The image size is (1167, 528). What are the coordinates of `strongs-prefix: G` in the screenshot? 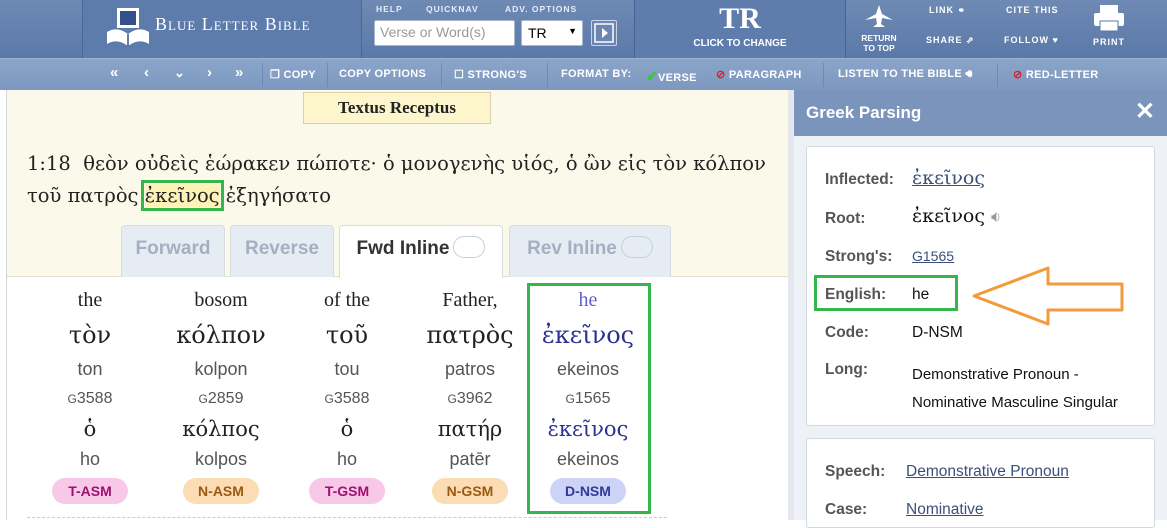 It's located at (203, 399).